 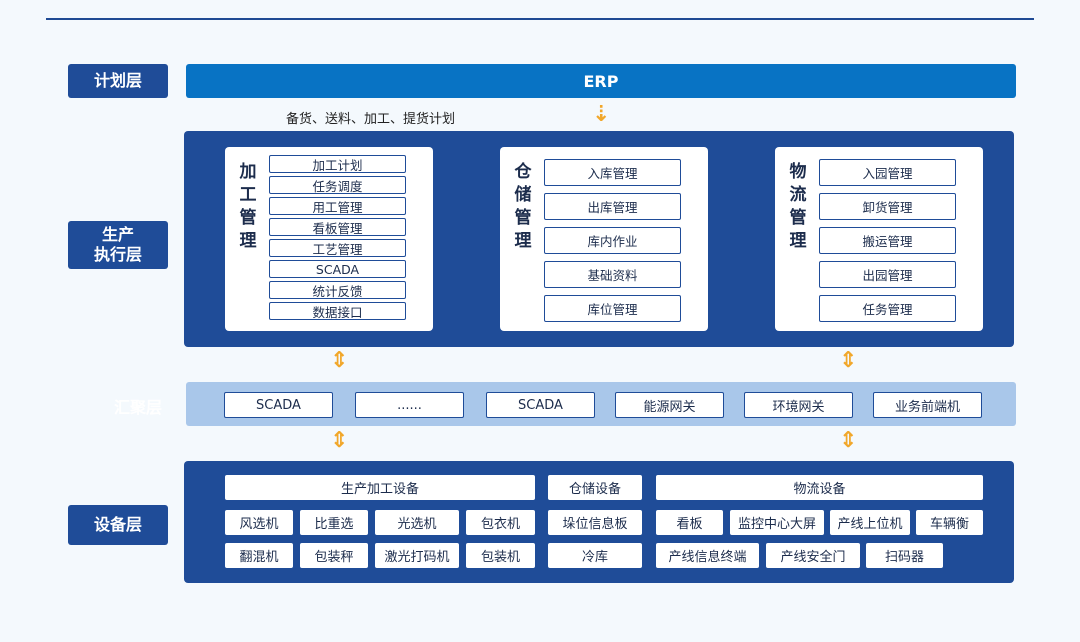 I want to click on storage-item: 入库管理, so click(x=612, y=172).